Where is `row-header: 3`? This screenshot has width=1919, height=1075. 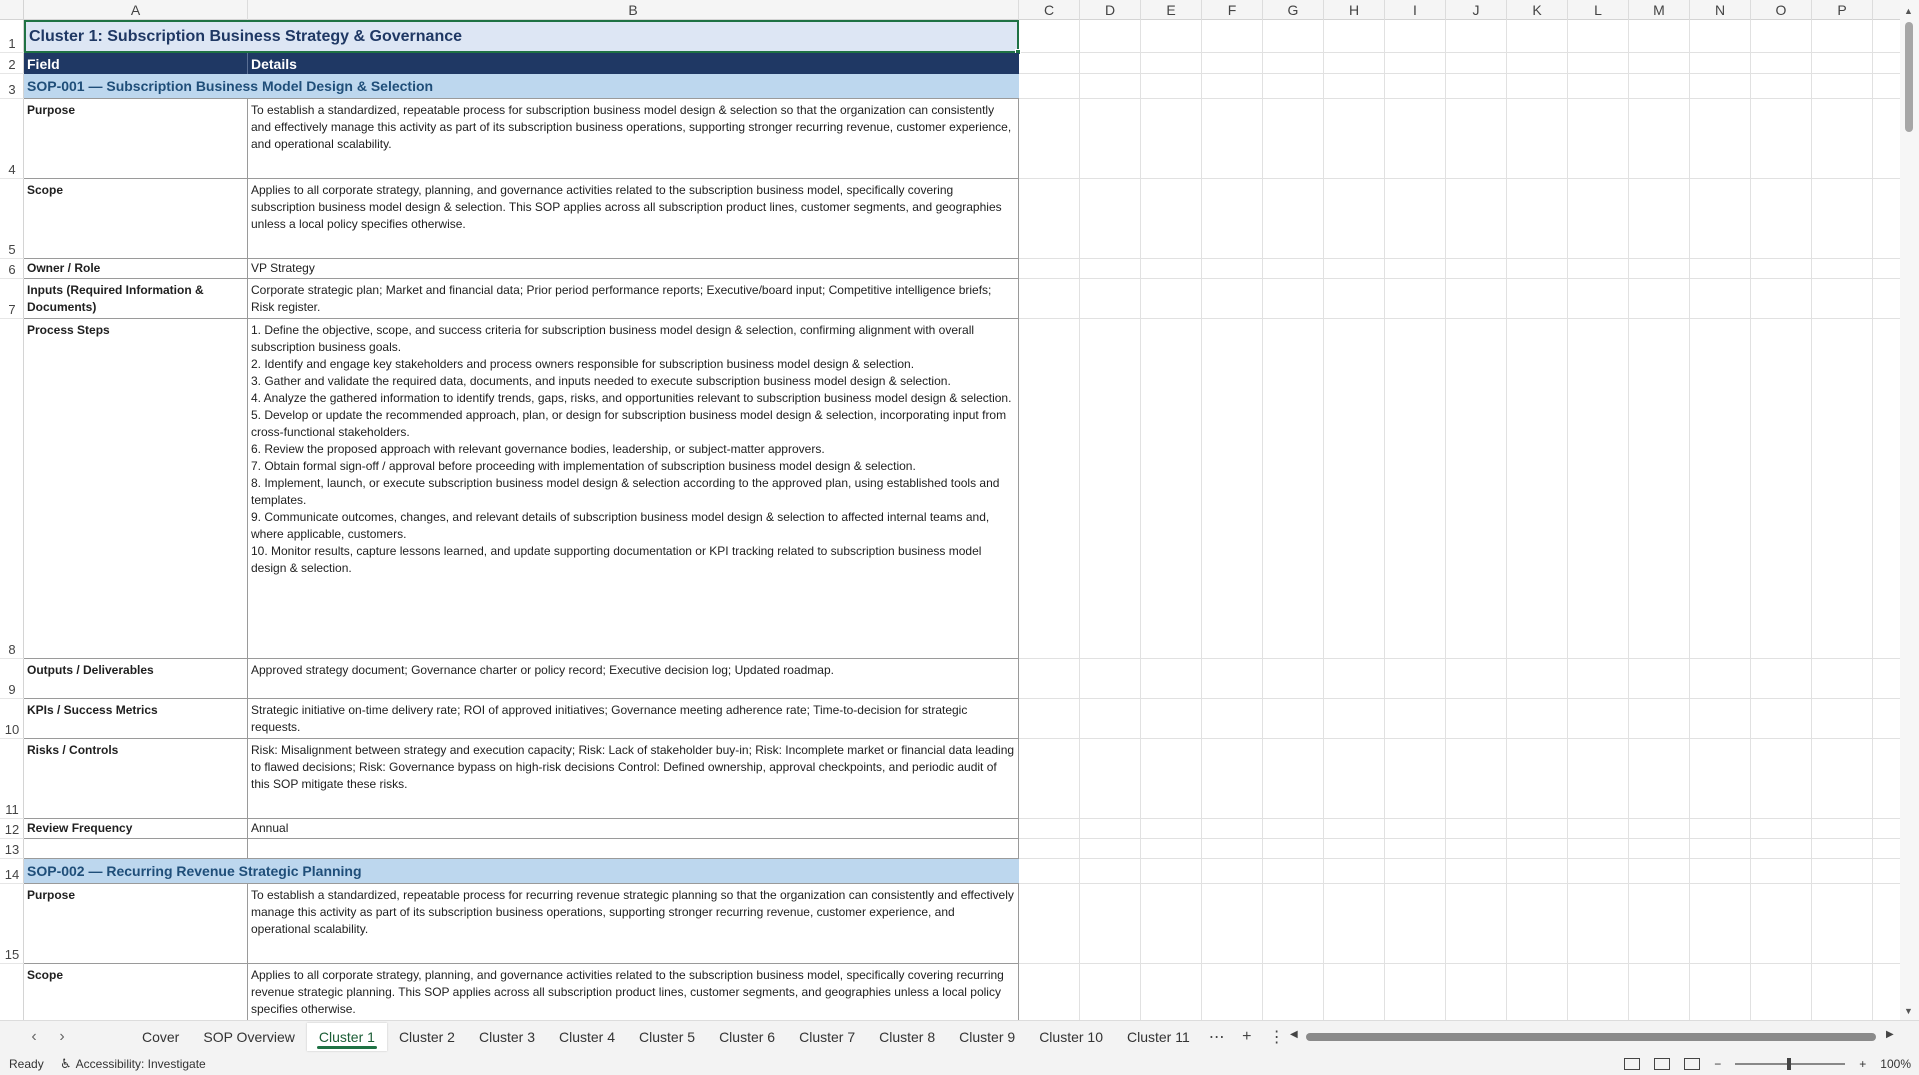 row-header: 3 is located at coordinates (12, 86).